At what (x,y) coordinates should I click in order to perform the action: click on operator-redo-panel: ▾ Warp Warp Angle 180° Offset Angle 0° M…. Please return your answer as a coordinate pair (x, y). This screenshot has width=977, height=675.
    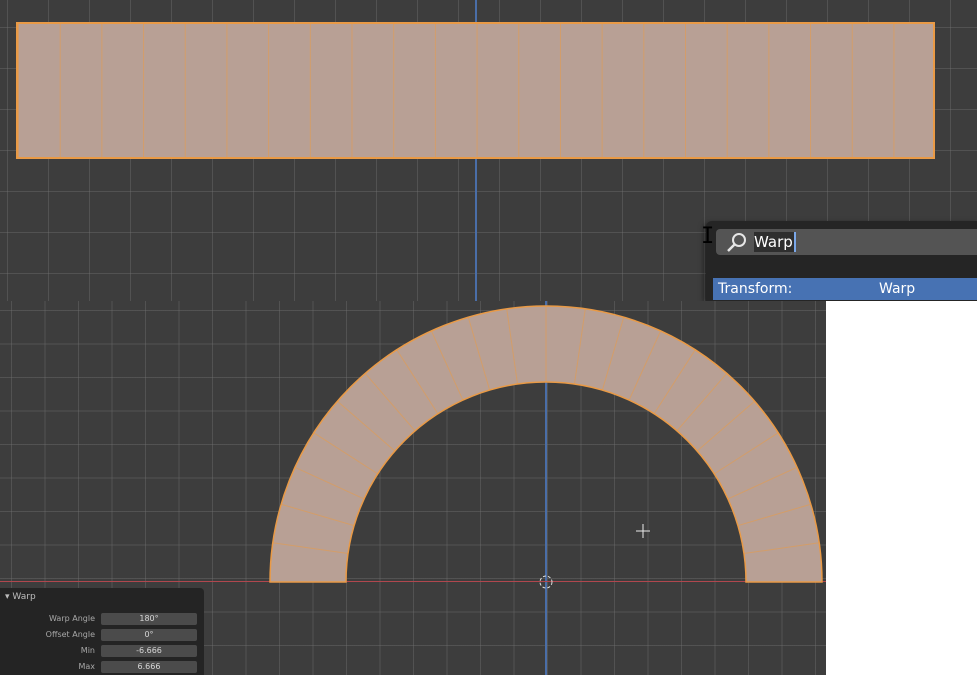
    Looking at the image, I should click on (102, 631).